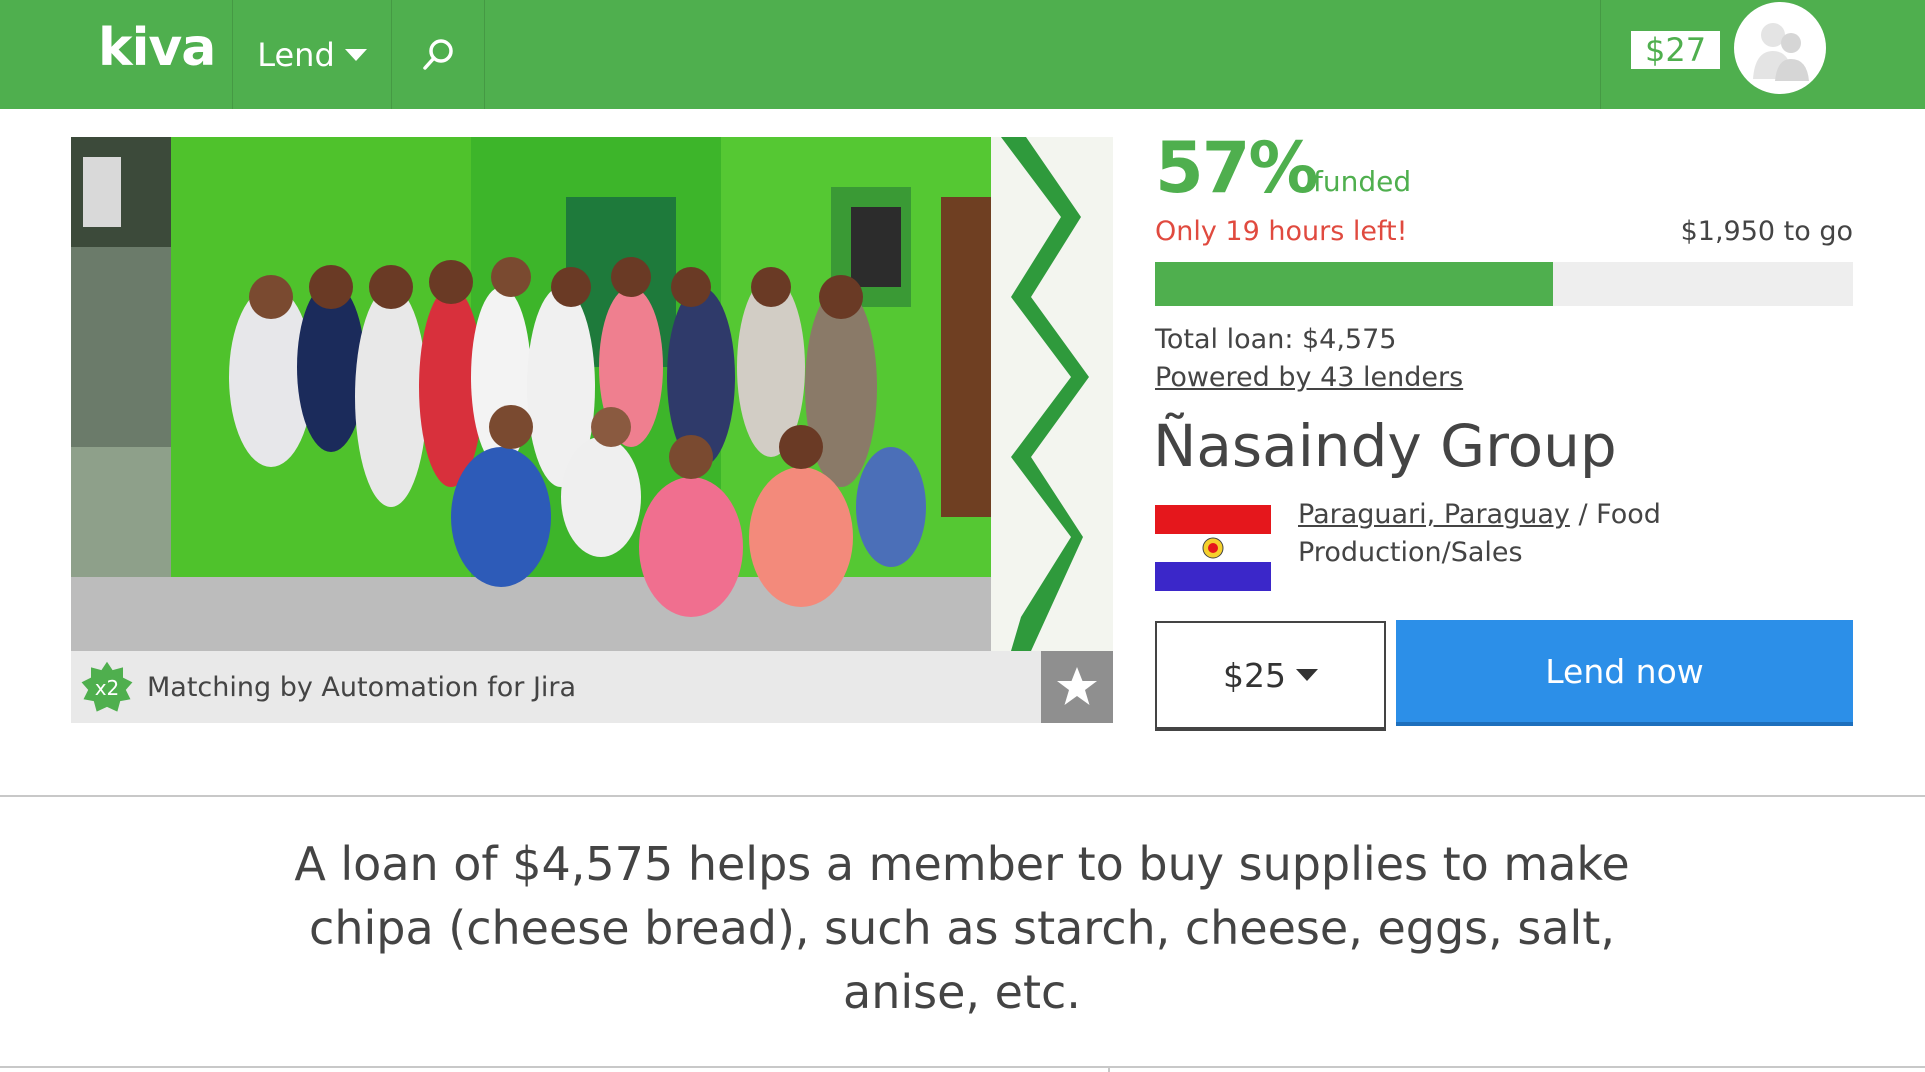  I want to click on user-avatar, so click(1780, 48).